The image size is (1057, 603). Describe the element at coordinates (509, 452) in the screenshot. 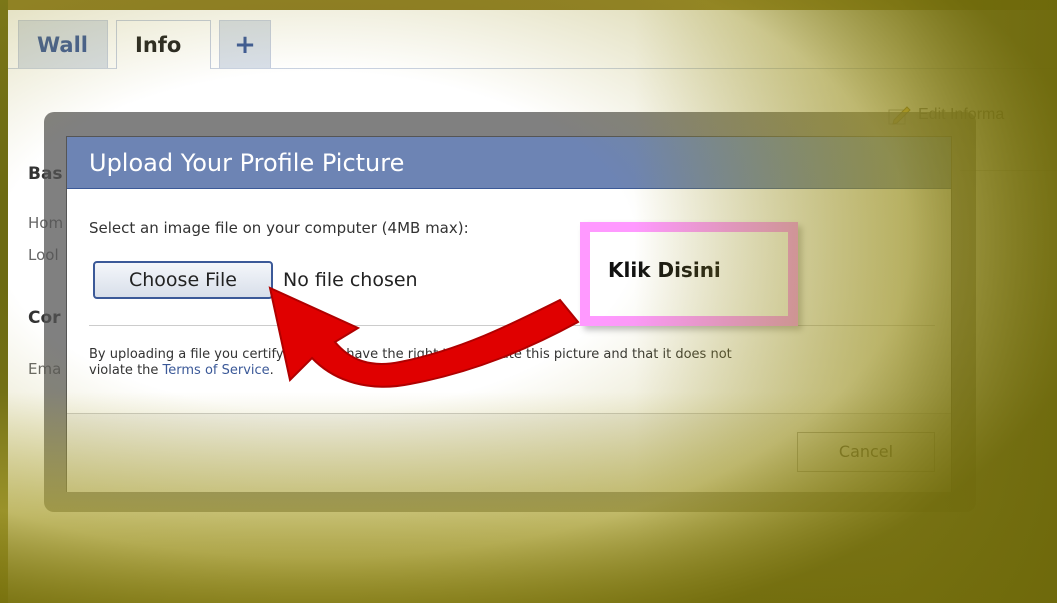

I see `dialog-footer: Cancel` at that location.